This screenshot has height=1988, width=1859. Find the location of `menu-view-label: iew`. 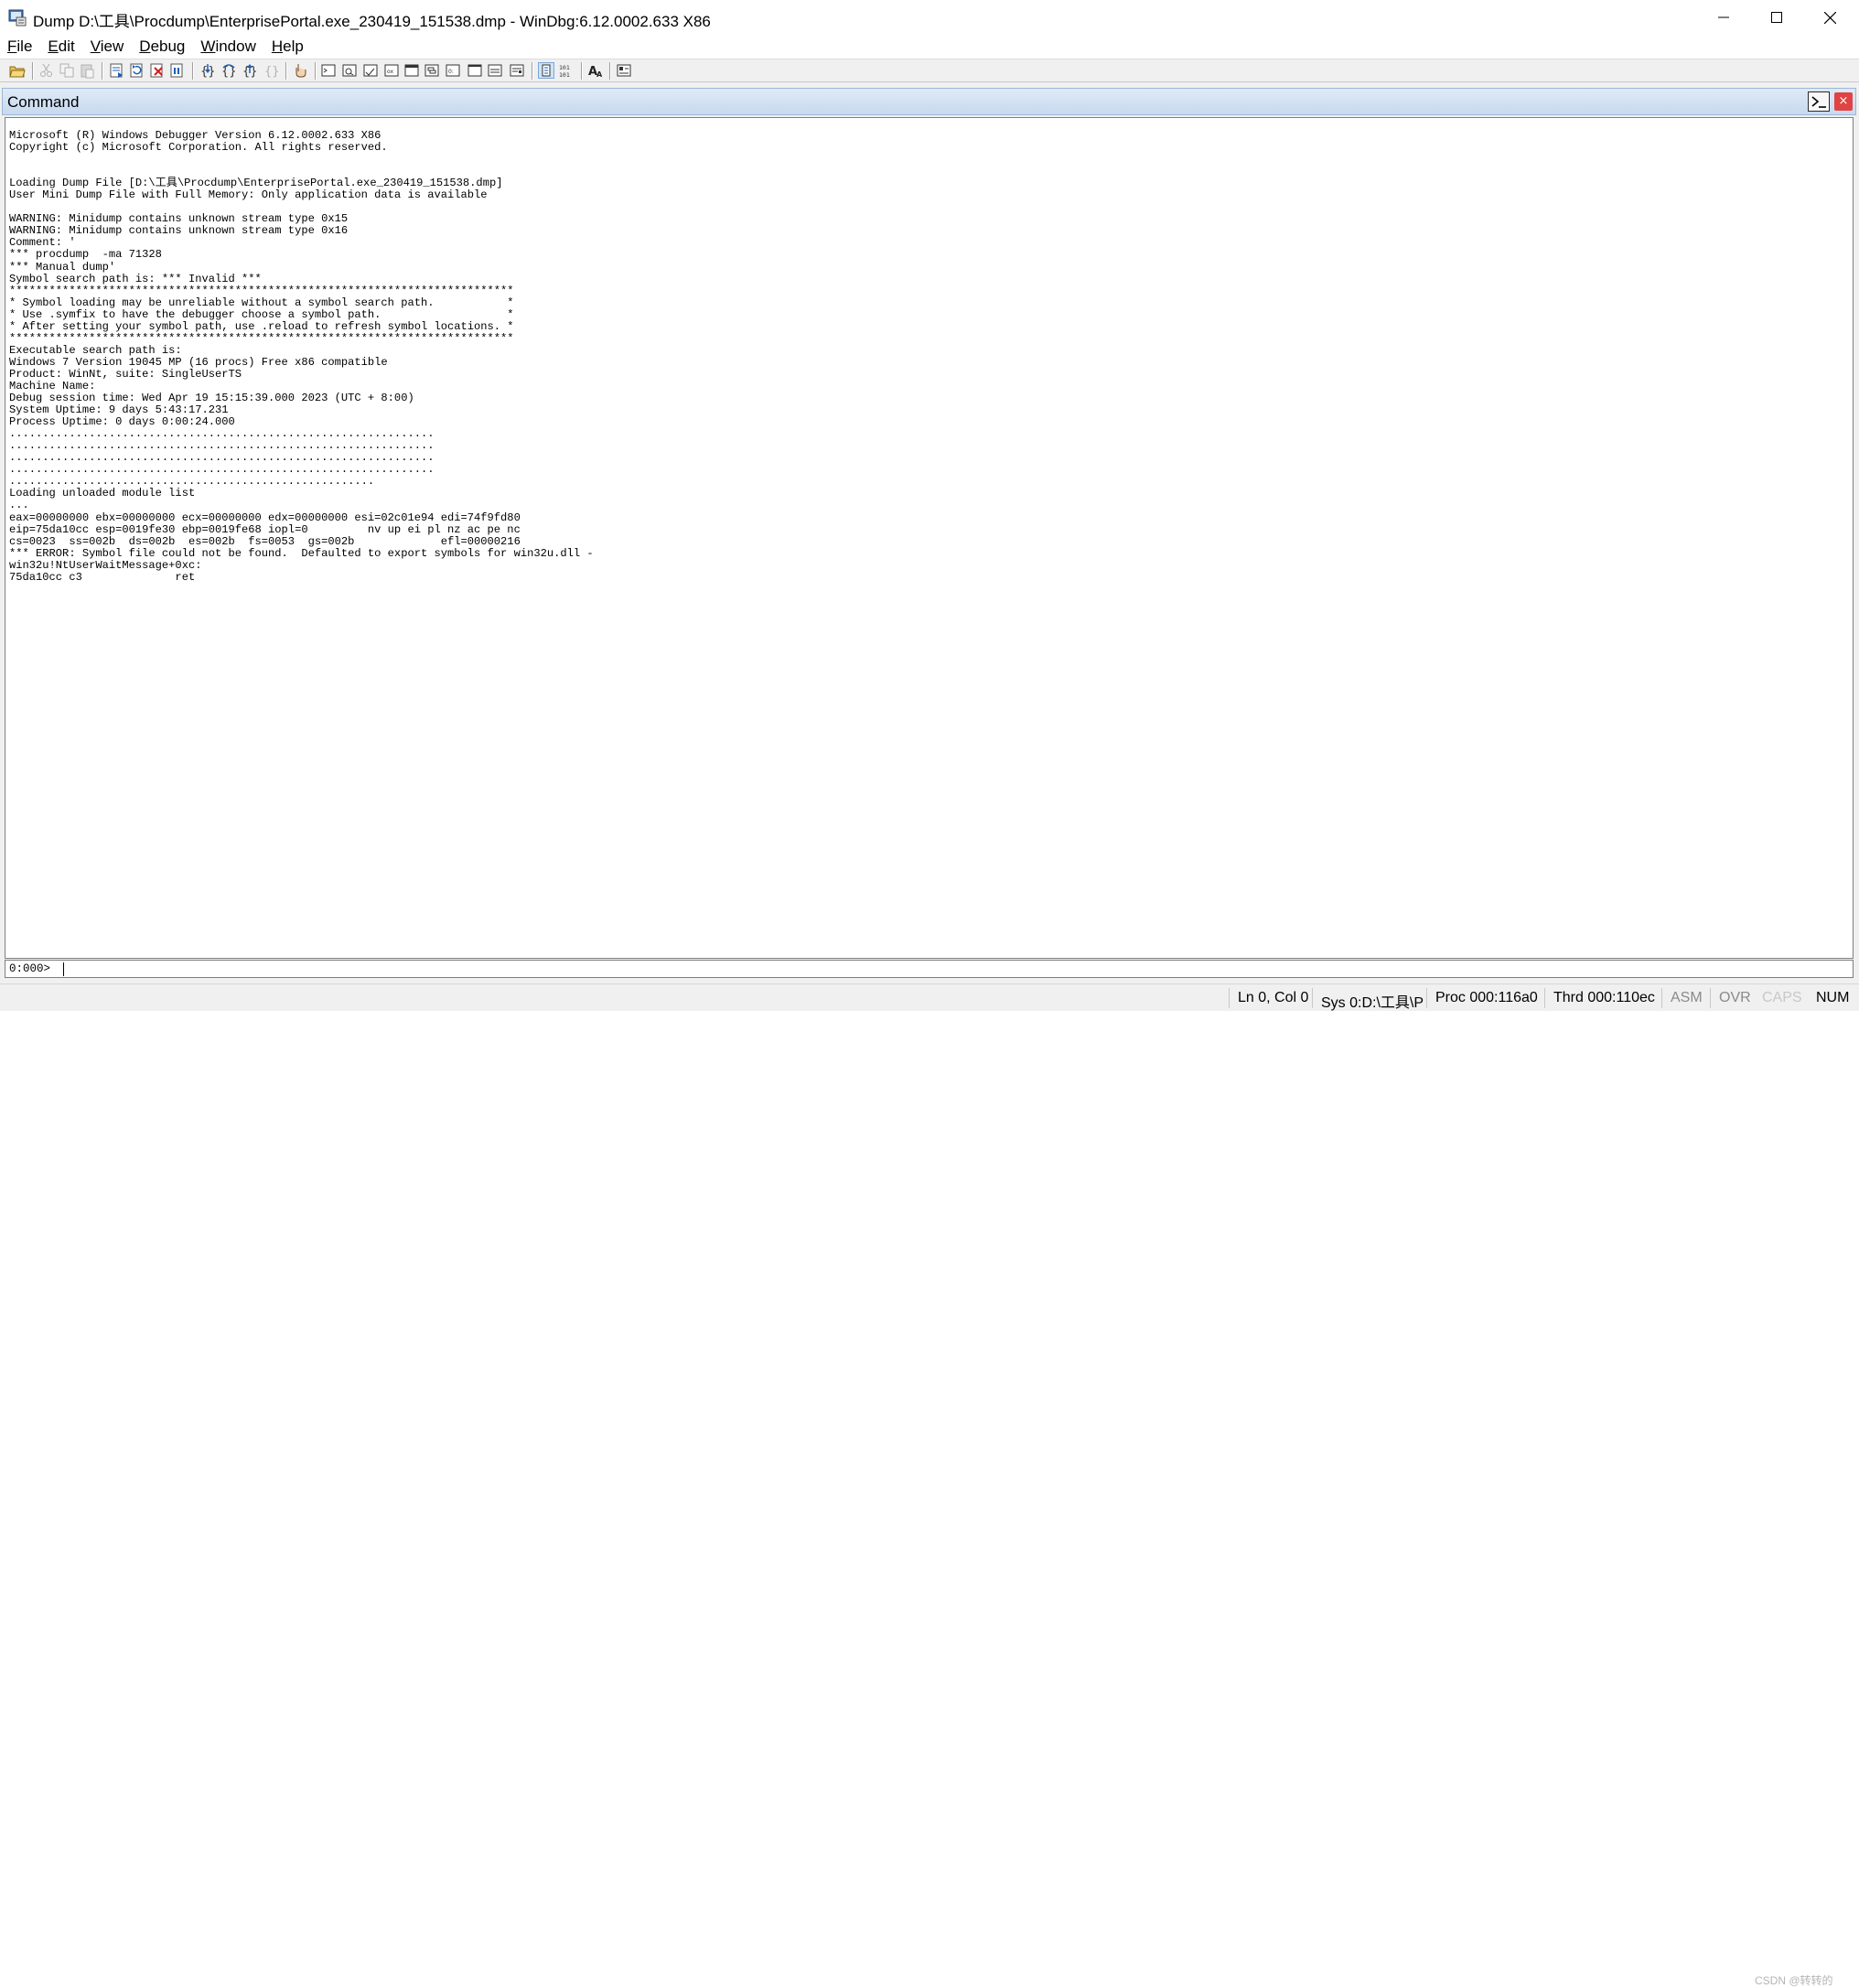

menu-view-label: iew is located at coordinates (112, 46).